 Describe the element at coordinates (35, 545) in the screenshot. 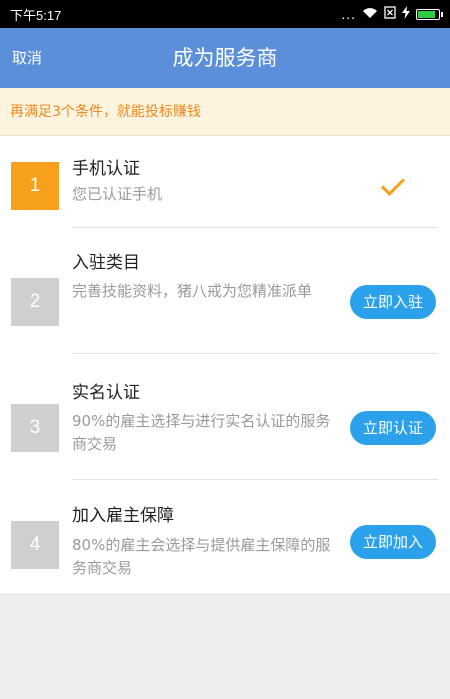

I see `step-number-badge: 4` at that location.